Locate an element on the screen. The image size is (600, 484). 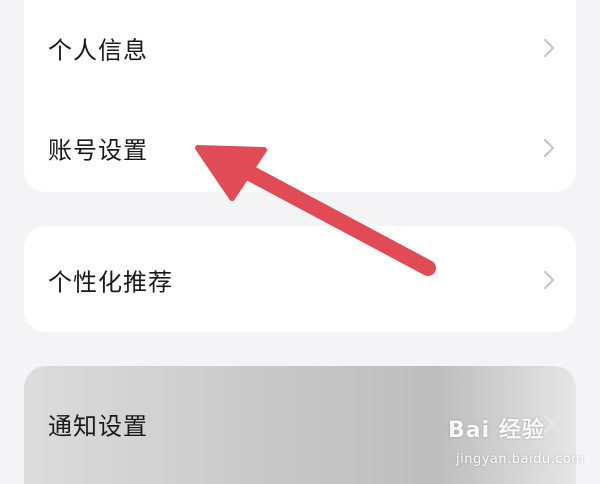
settings-item-label: 账号设置 is located at coordinates (98, 150).